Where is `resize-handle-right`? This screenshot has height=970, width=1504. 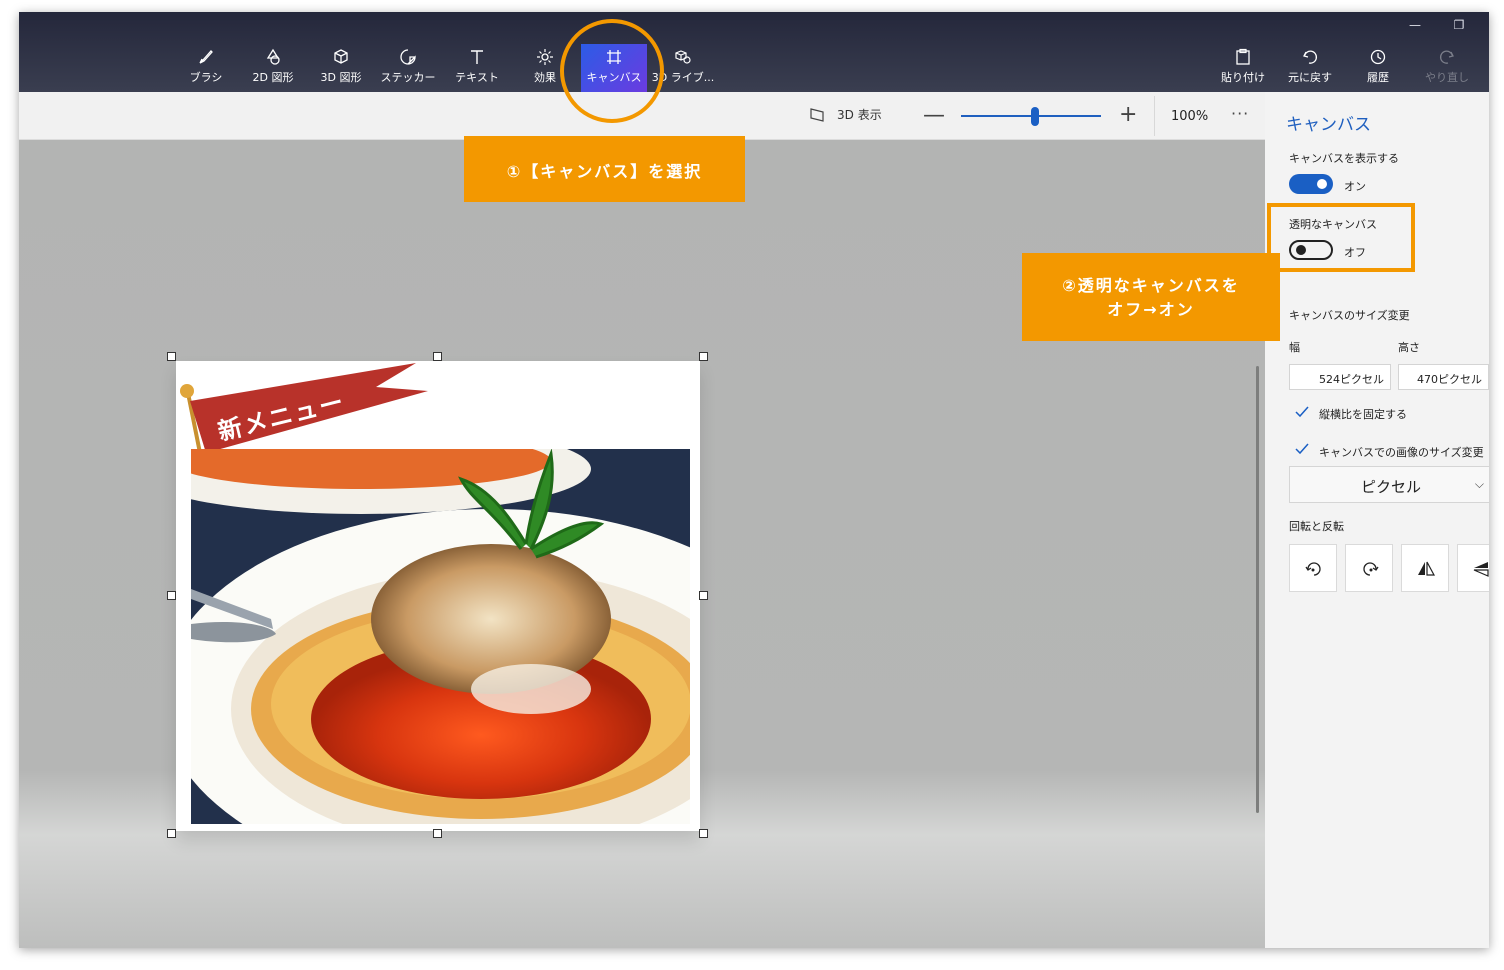 resize-handle-right is located at coordinates (703, 595).